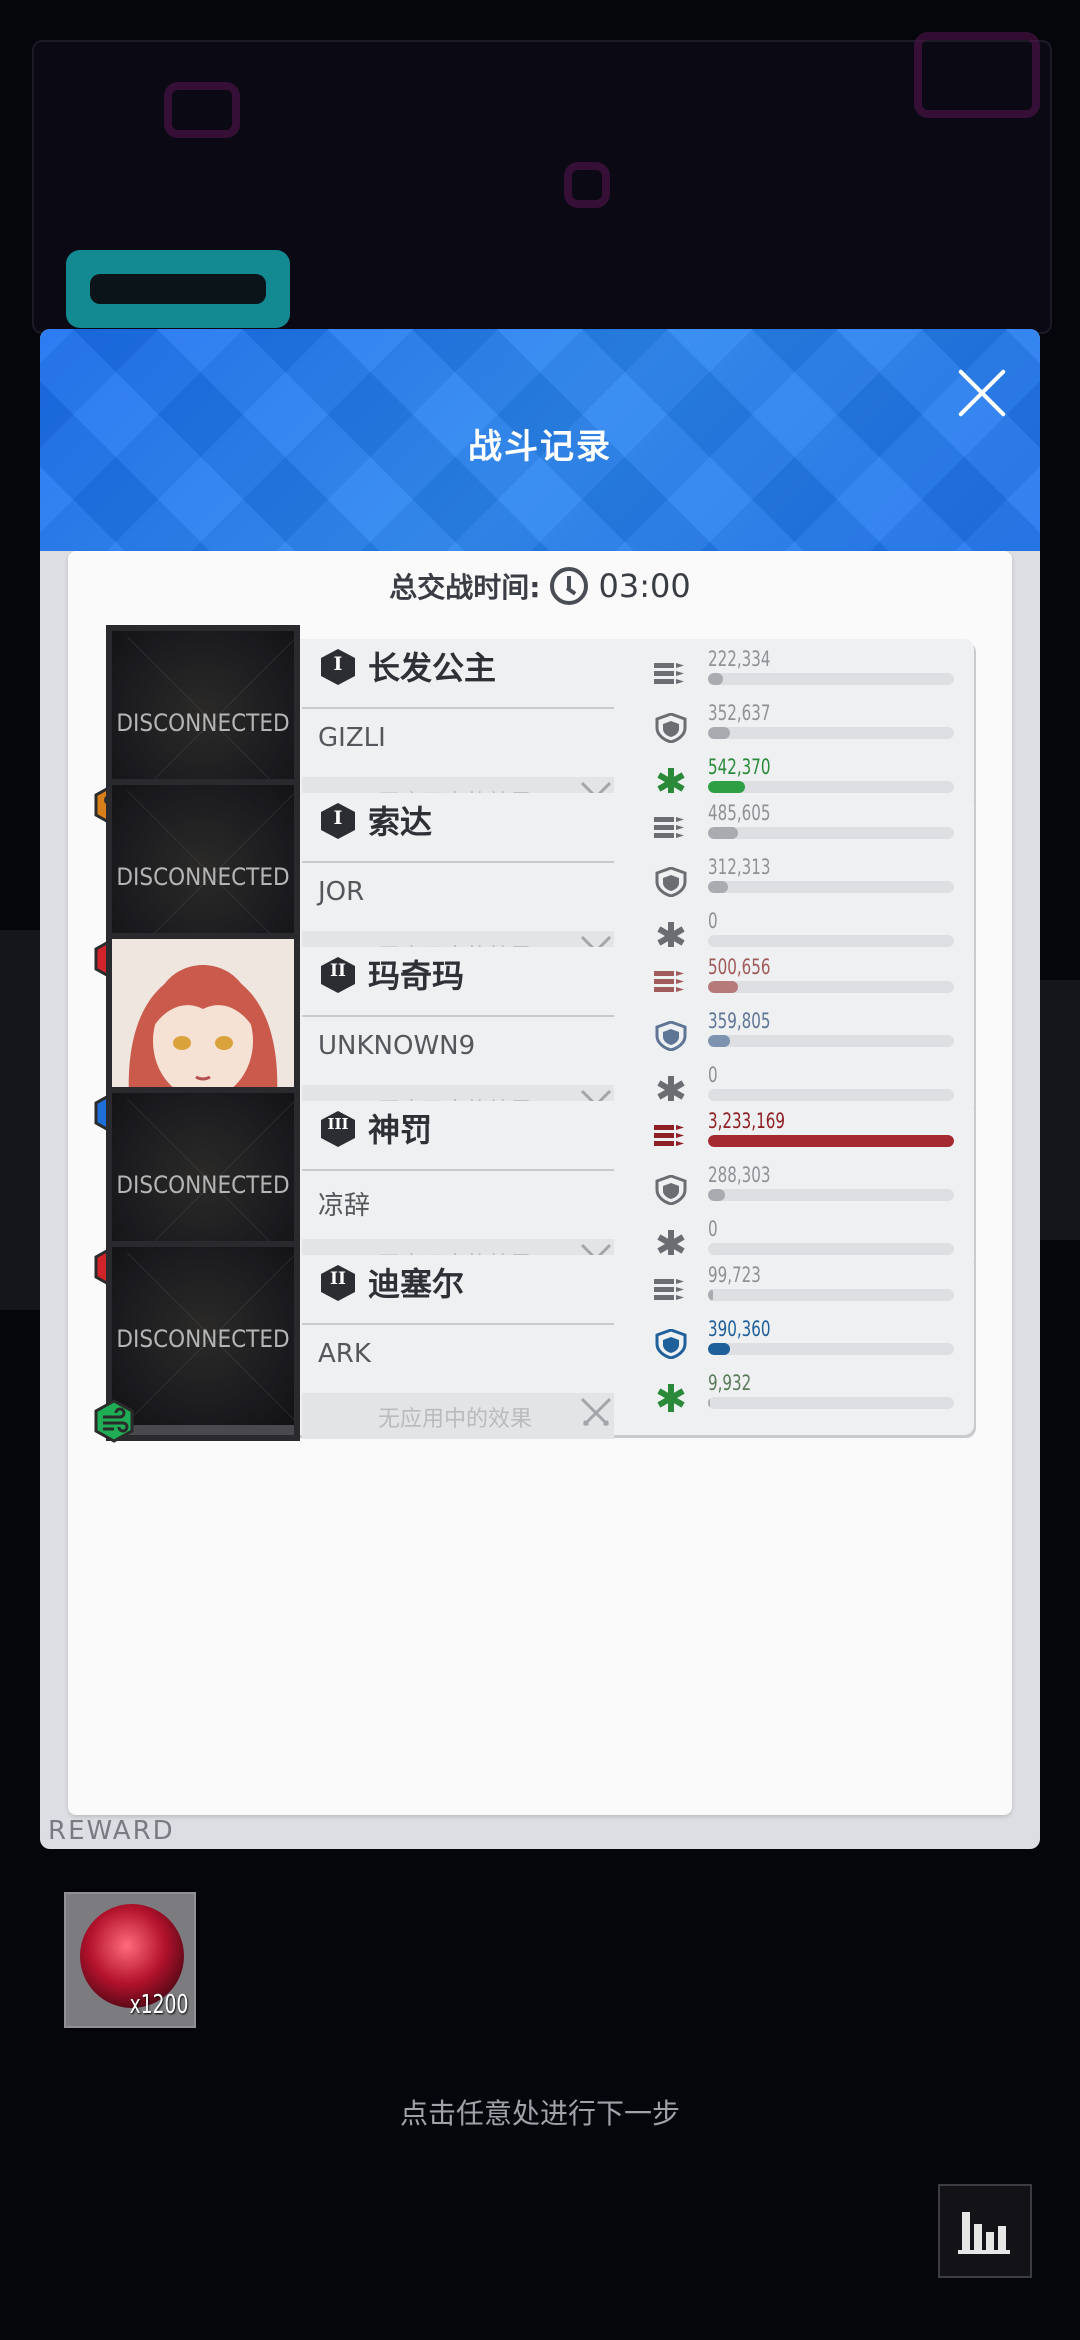 Image resolution: width=1080 pixels, height=2340 pixels. Describe the element at coordinates (352, 738) in the screenshot. I see `player-name: GIZLI` at that location.